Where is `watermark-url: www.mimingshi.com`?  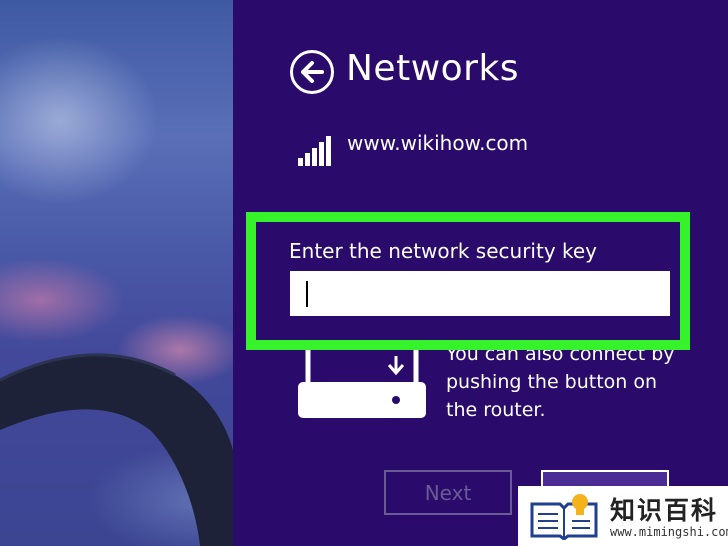
watermark-url: www.mimingshi.com is located at coordinates (669, 532).